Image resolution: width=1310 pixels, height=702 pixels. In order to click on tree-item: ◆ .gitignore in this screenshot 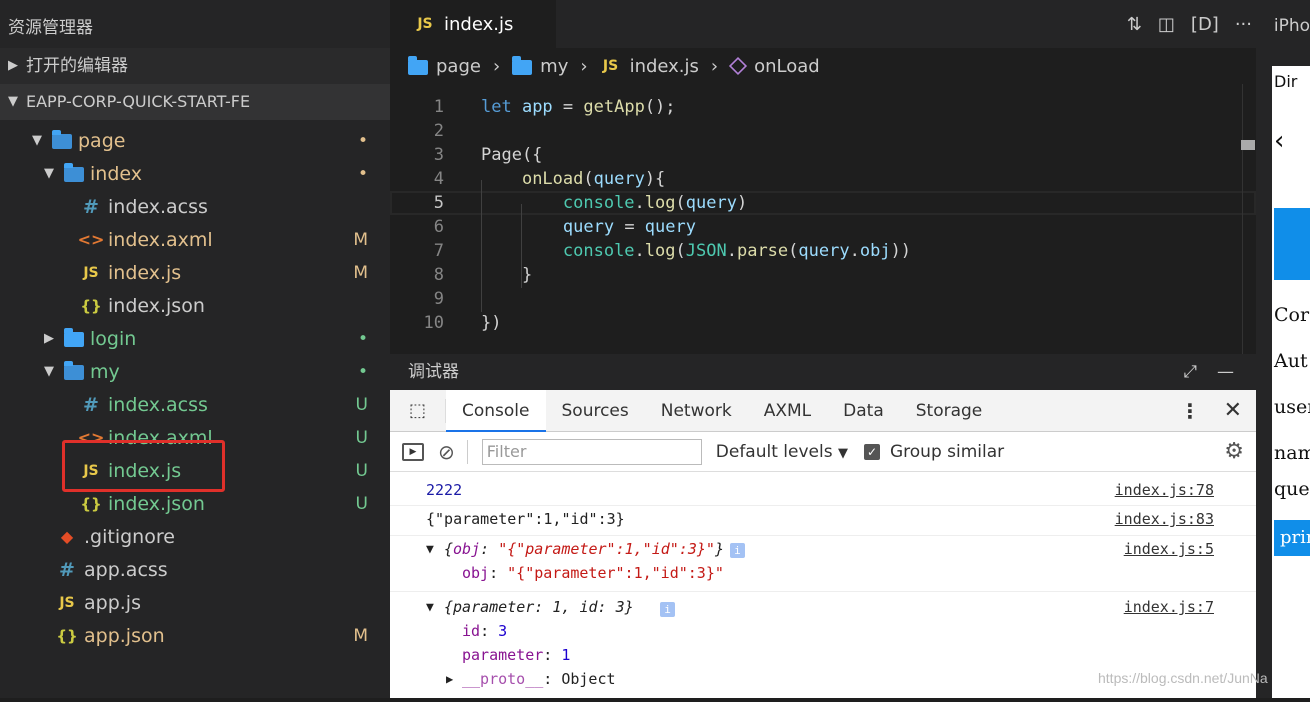, I will do `click(195, 536)`.